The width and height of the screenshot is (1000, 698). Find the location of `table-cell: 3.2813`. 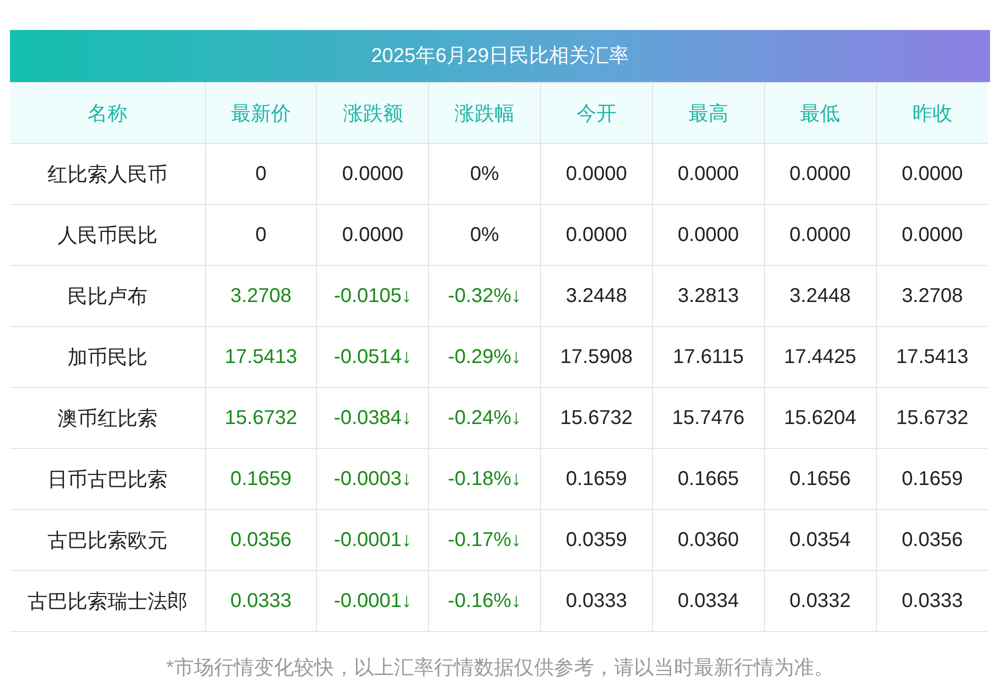

table-cell: 3.2813 is located at coordinates (708, 296).